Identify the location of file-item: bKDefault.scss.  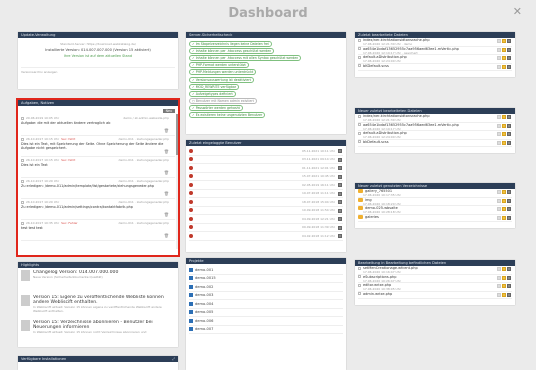
(435, 67).